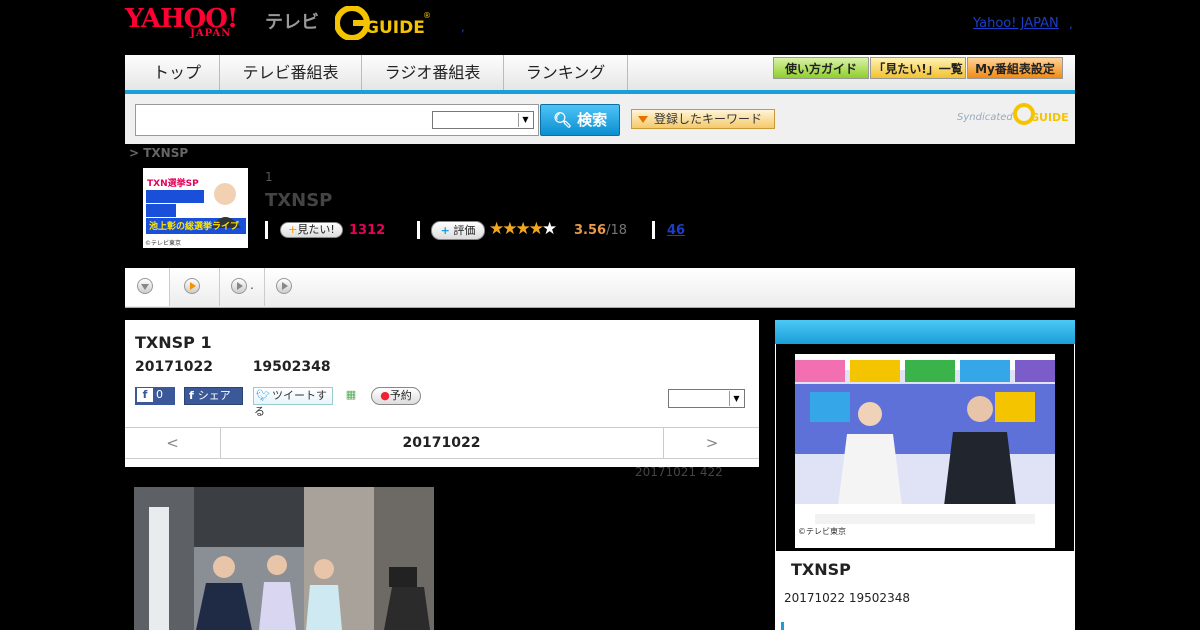 The image size is (1200, 630). What do you see at coordinates (174, 367) in the screenshot?
I see `card-date-code: 20171022` at bounding box center [174, 367].